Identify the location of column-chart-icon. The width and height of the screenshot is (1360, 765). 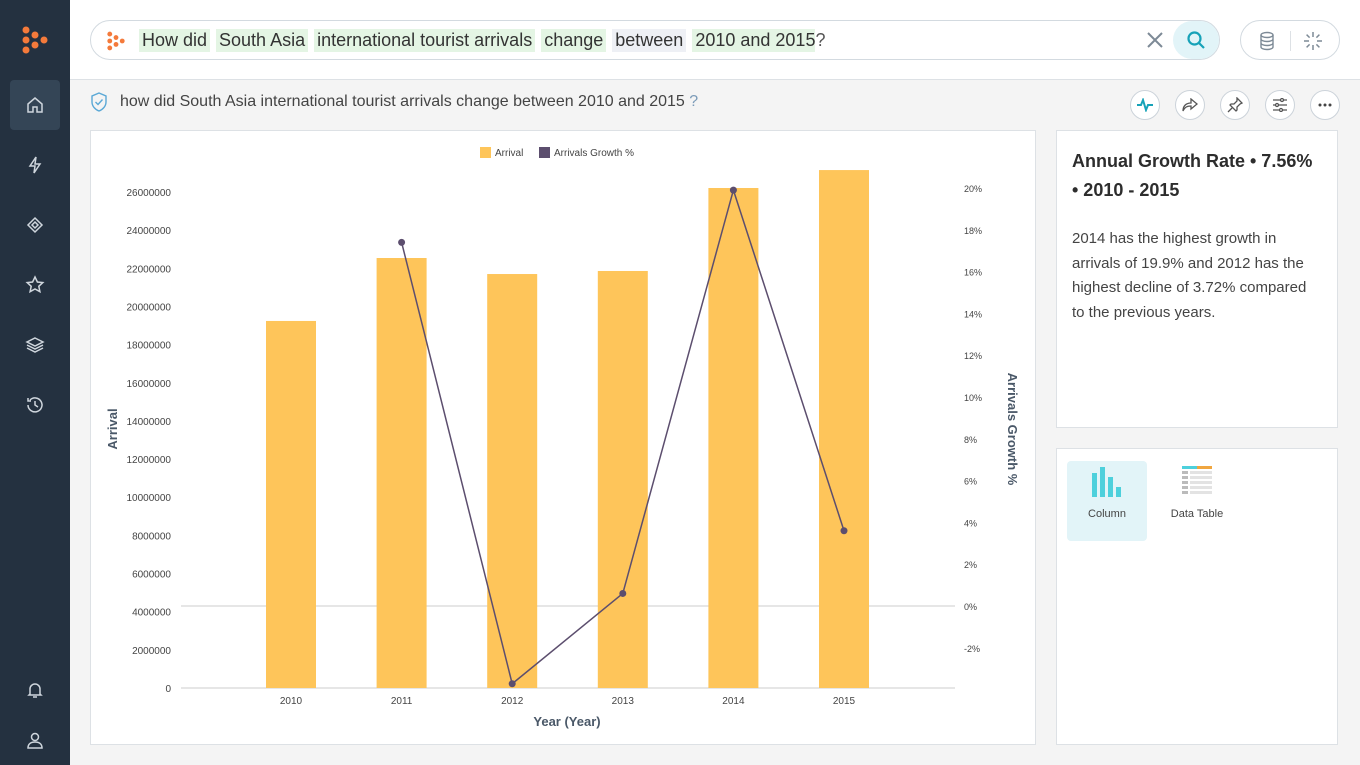
(1106, 482).